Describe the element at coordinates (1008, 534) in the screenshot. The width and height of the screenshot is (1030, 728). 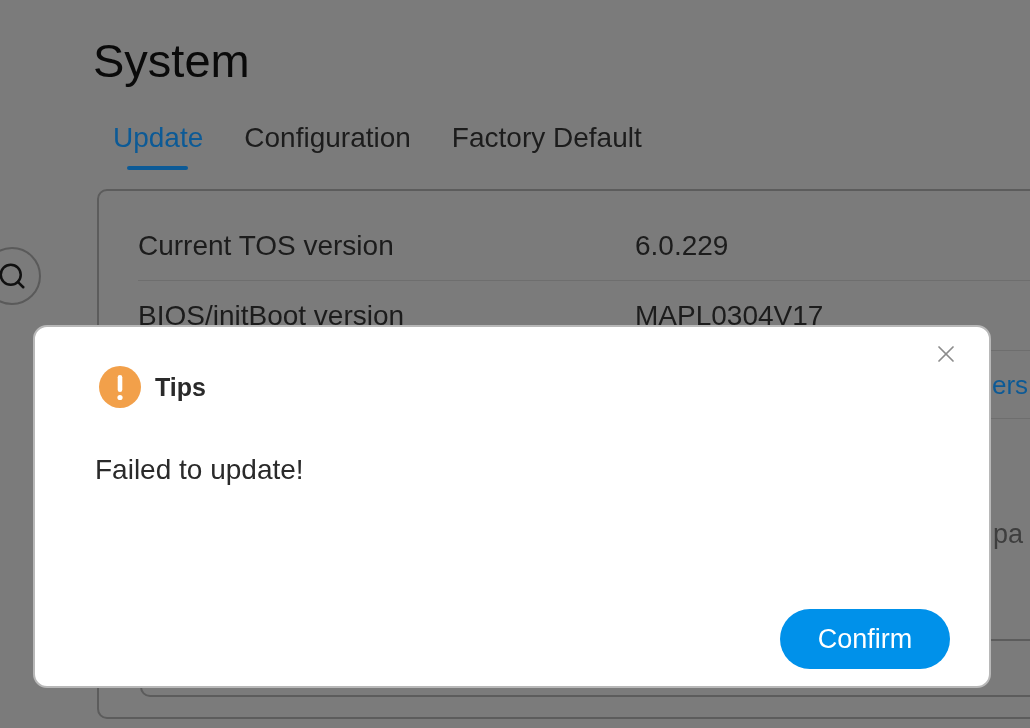
I see `text-fragment: pa` at that location.